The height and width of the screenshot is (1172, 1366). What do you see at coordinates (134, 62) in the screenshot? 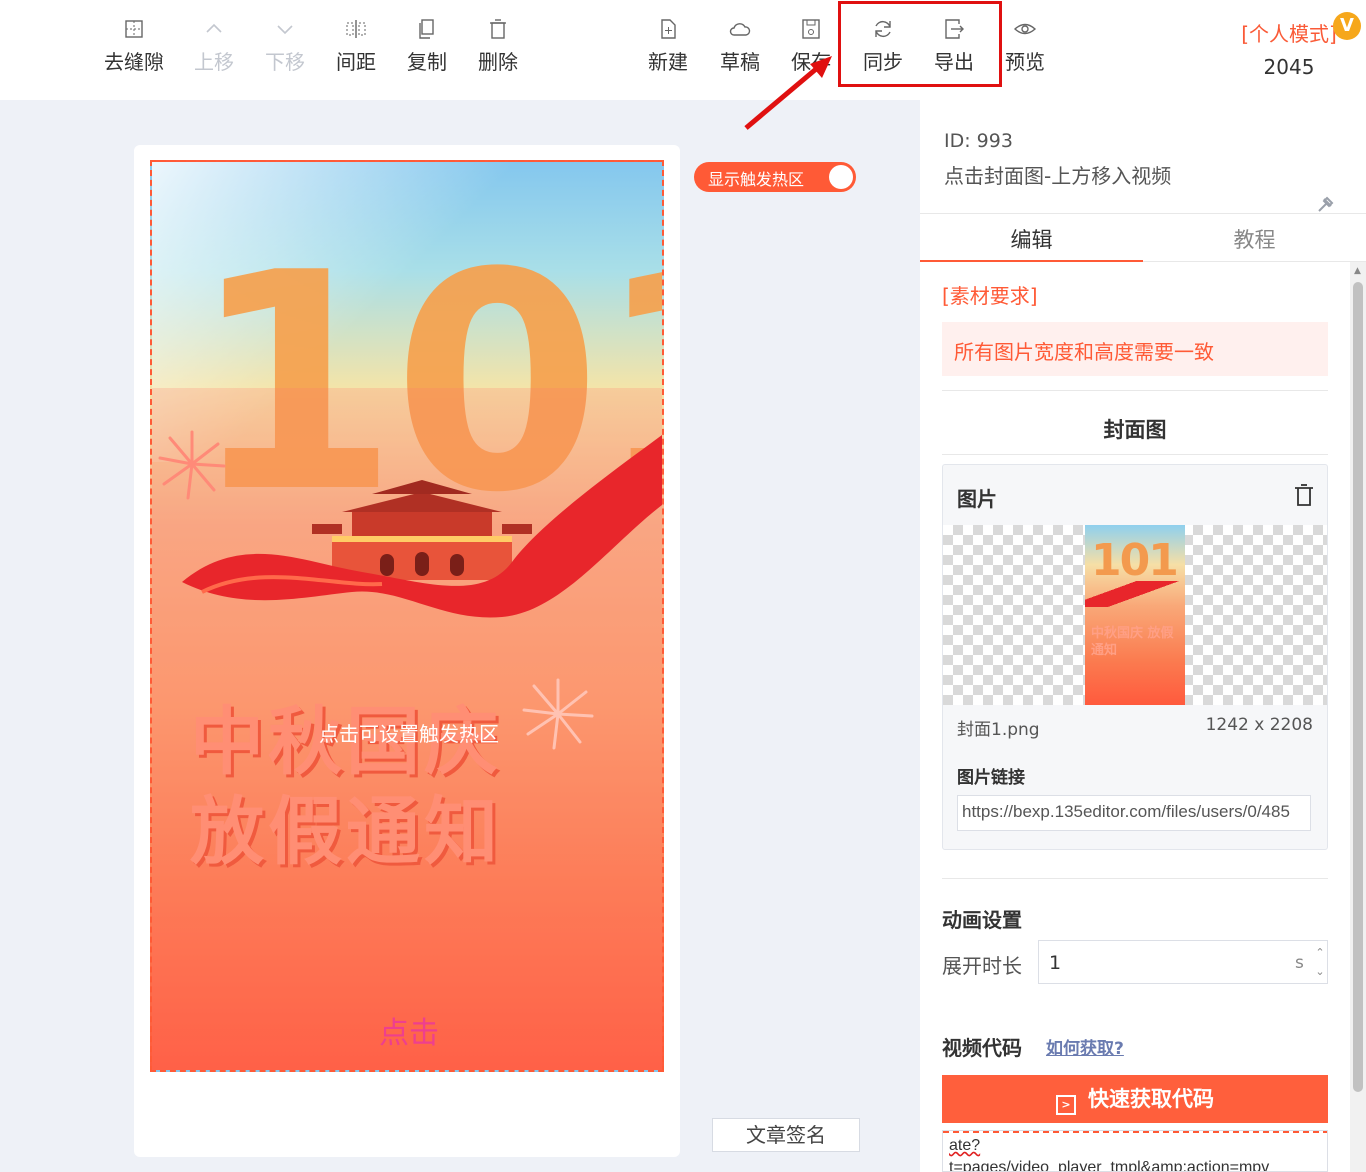
I see `remove-gap-label: 去缝隙` at bounding box center [134, 62].